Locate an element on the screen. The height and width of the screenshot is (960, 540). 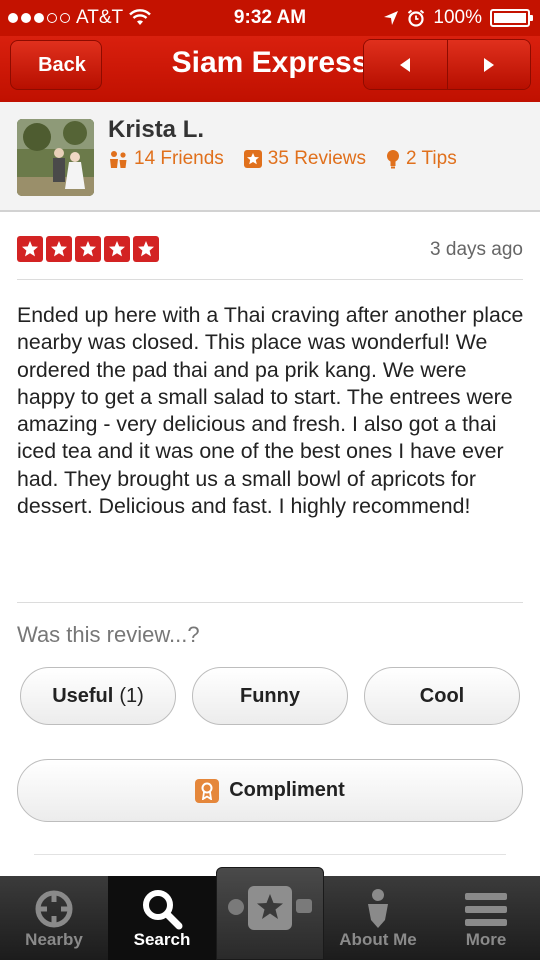
reviewer-name: Krista L. is located at coordinates (156, 129).